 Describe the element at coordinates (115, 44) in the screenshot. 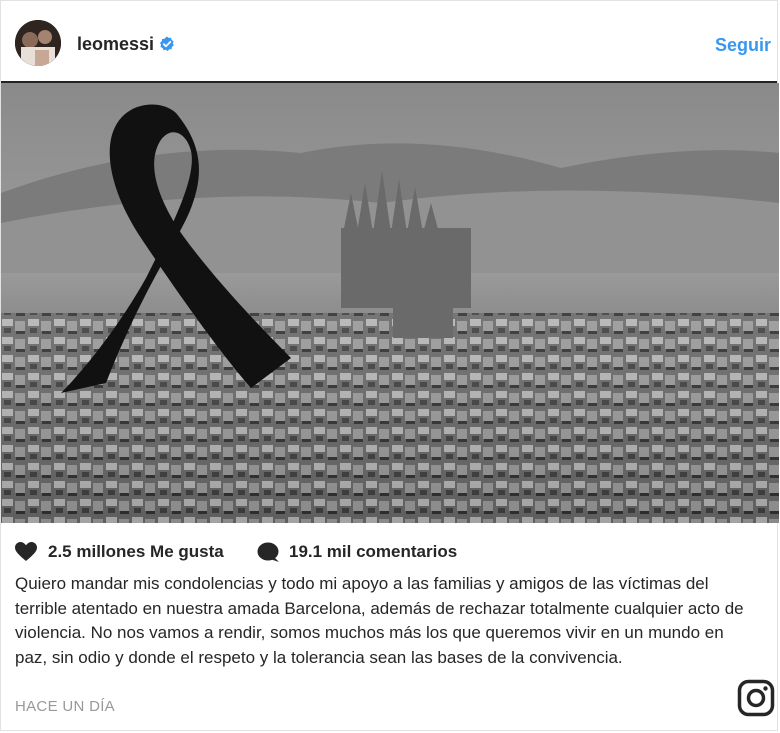

I see `username: leomessi` at that location.